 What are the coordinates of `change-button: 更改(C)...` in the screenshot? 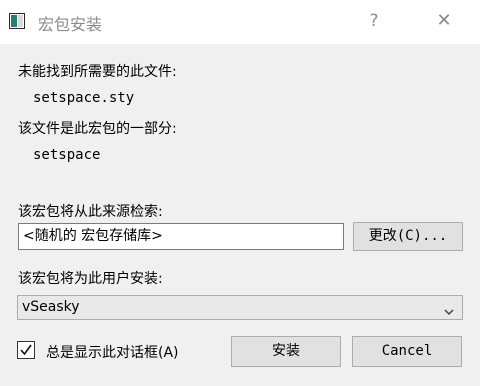 It's located at (408, 236).